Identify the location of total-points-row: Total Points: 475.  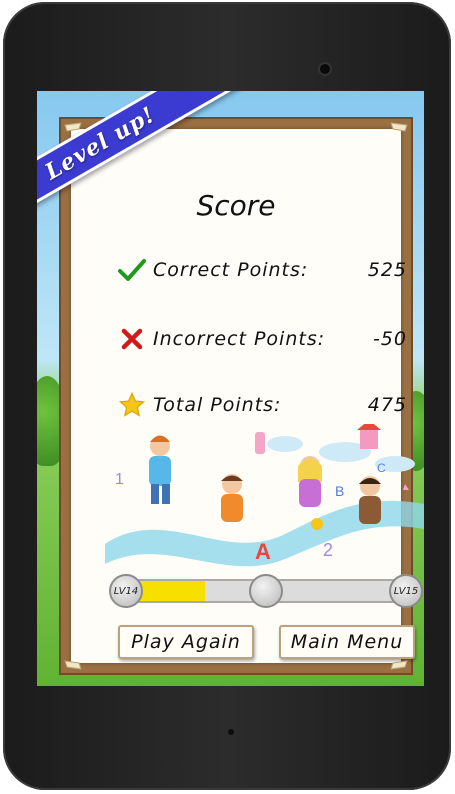
(267, 405).